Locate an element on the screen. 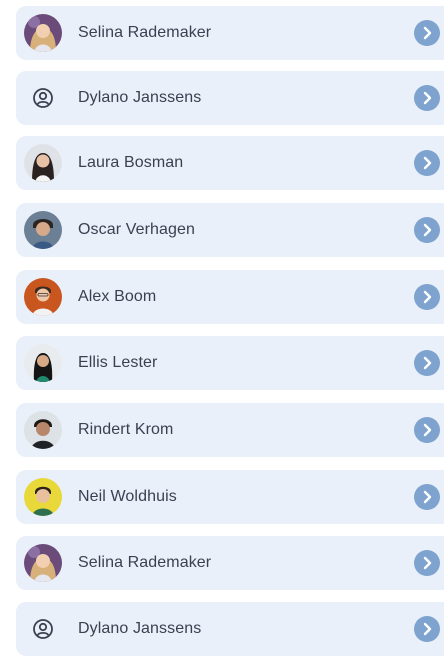 This screenshot has height=656, width=444. contact-name: Neil Woldhuis is located at coordinates (127, 496).